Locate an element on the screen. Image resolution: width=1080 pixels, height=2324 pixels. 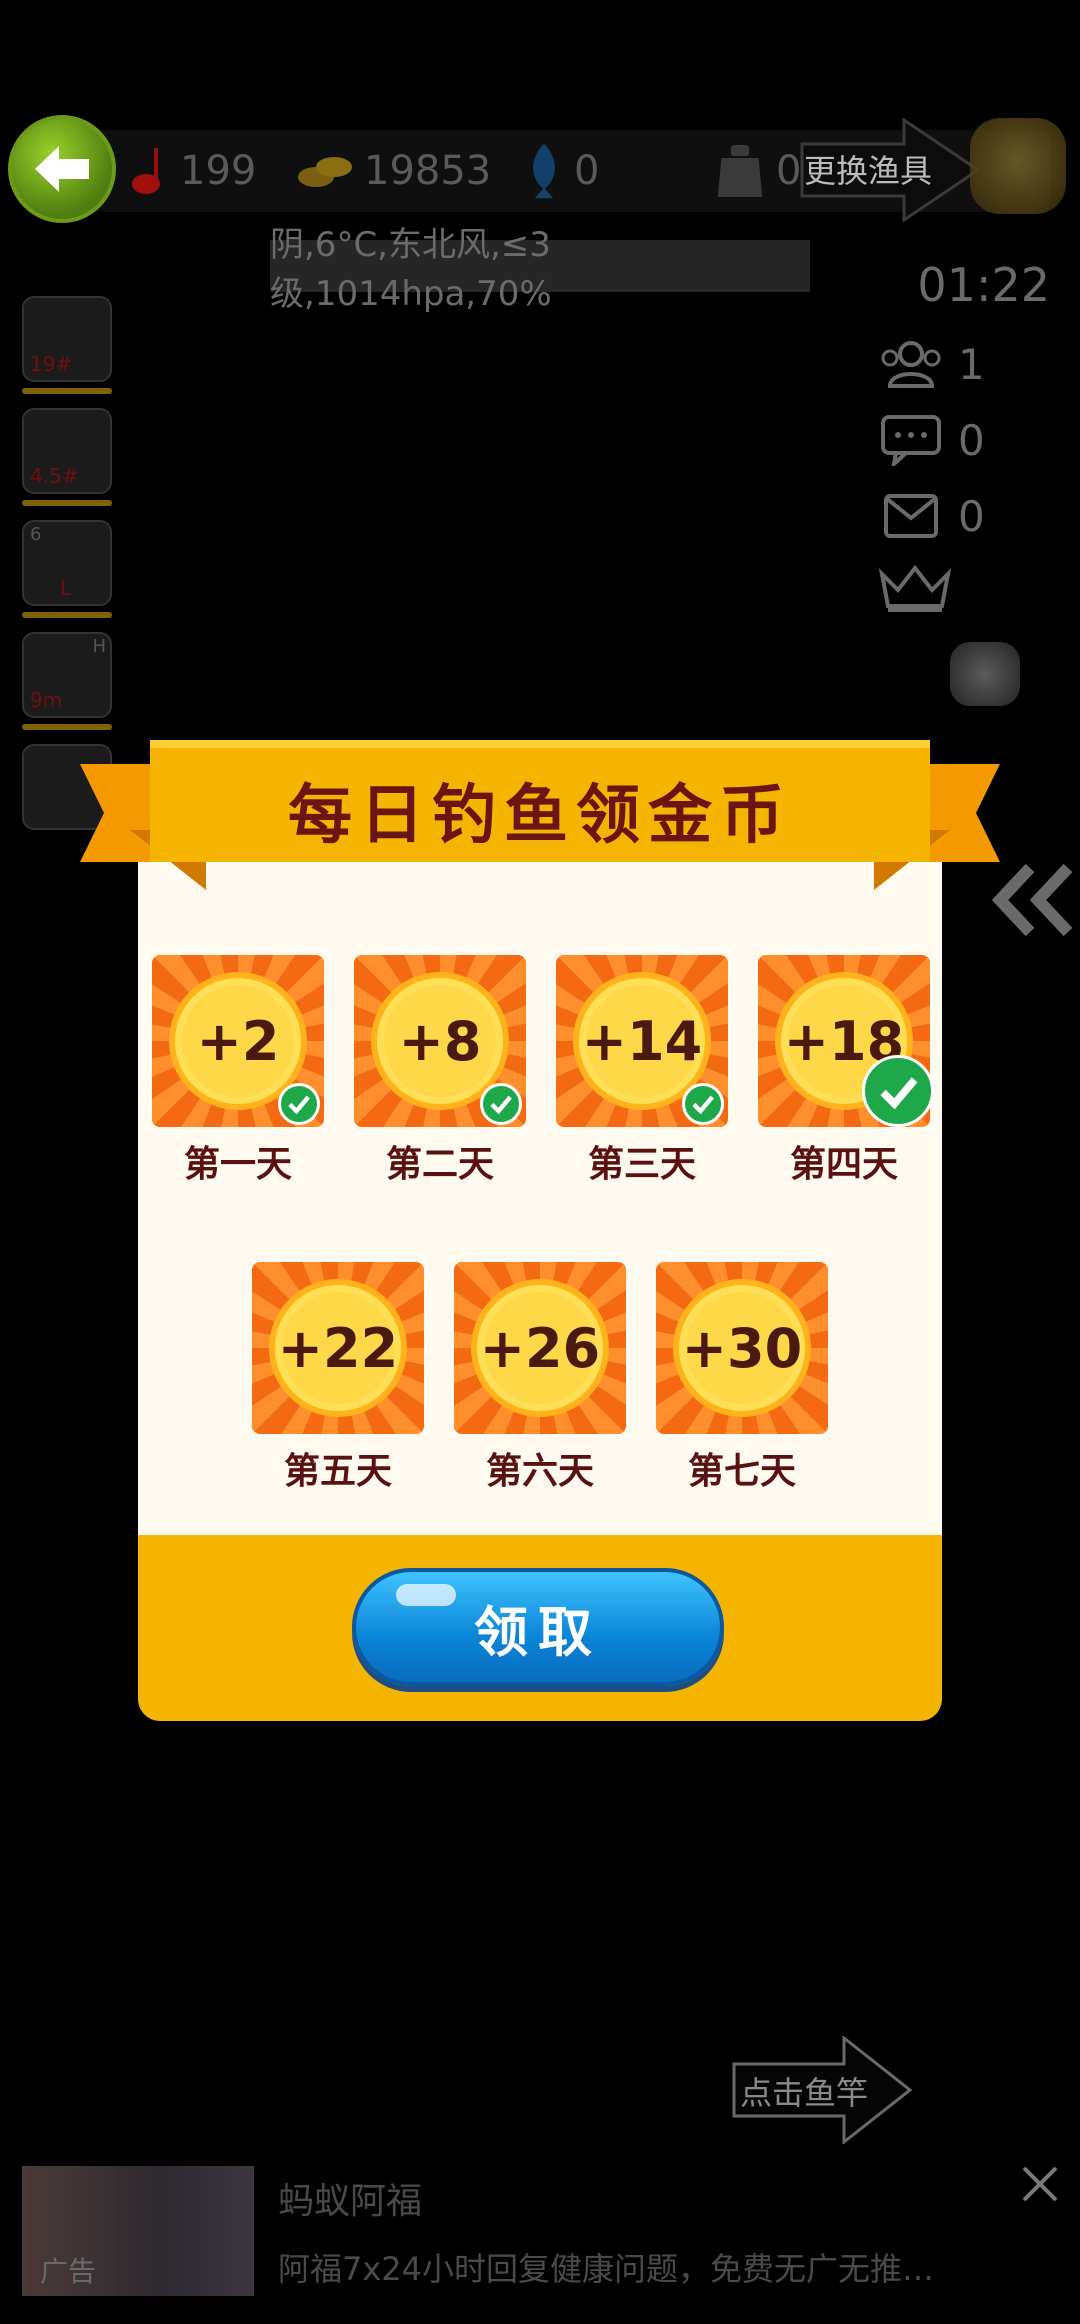
back-button is located at coordinates (62, 169).